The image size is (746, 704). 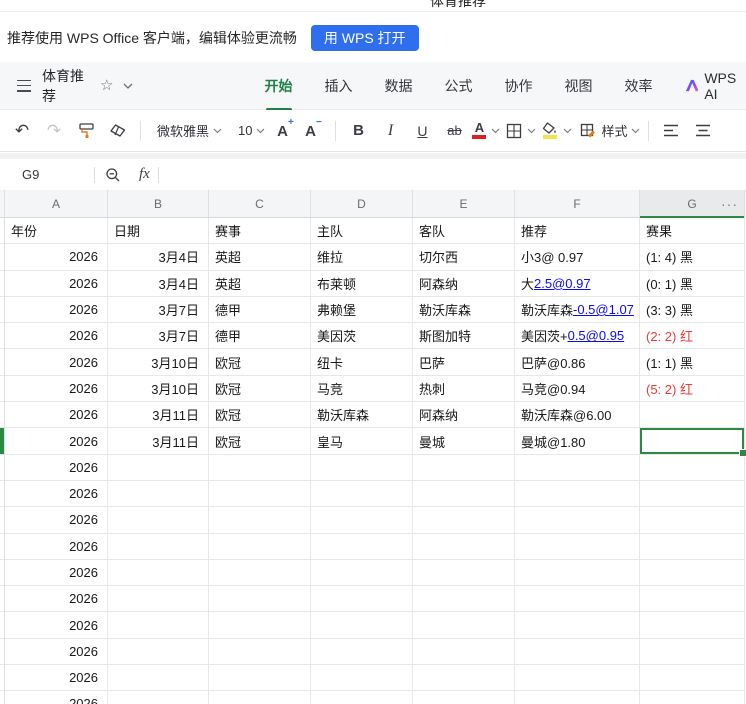 I want to click on cell-D17, so click(x=362, y=652).